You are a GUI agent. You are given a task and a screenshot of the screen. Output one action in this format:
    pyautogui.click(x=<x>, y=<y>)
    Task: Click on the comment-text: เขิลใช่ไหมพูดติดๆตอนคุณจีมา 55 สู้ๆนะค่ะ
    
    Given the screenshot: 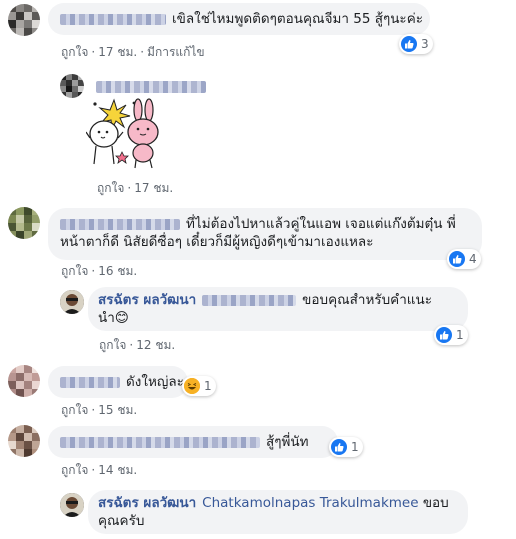 What is the action you would take?
    pyautogui.click(x=297, y=19)
    